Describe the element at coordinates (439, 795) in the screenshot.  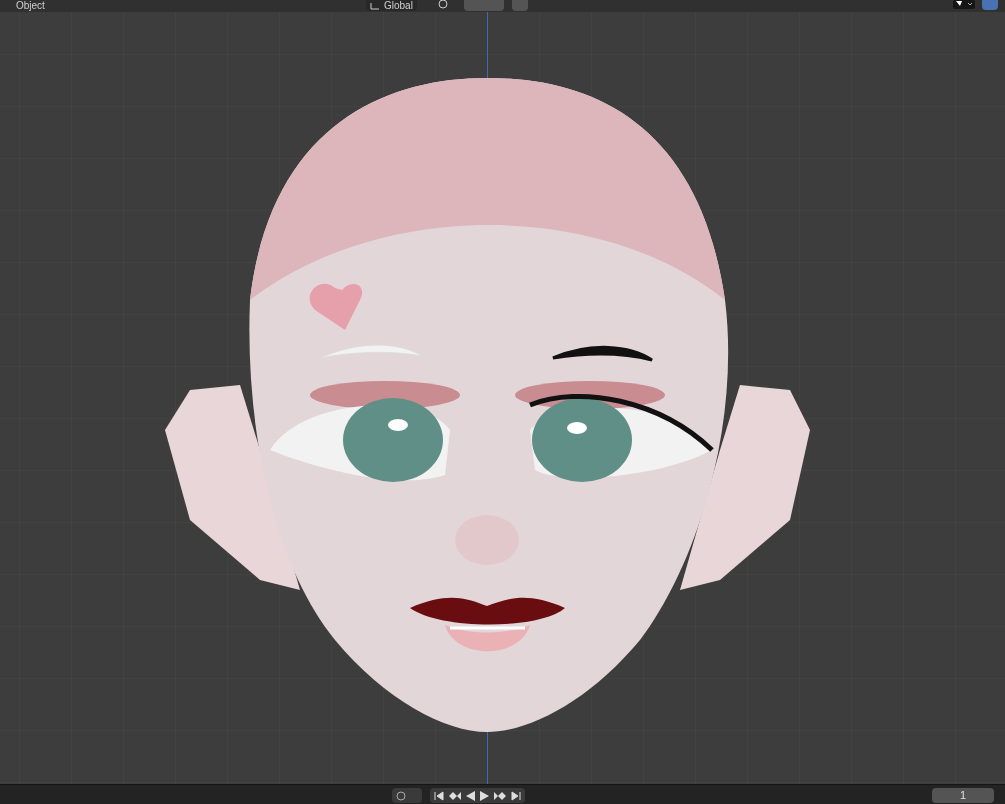
I see `jump-start-icon` at that location.